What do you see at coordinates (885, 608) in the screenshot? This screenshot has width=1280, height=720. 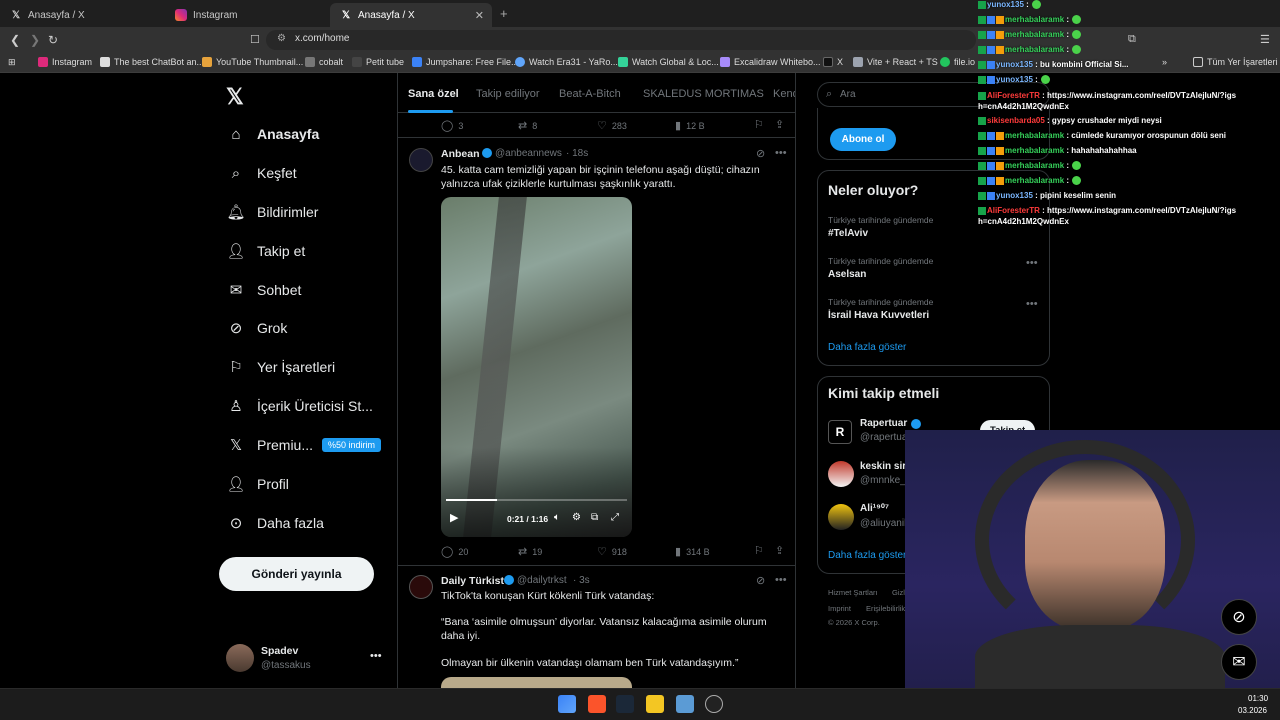 I see `footer-link: Erişilebilirlik` at bounding box center [885, 608].